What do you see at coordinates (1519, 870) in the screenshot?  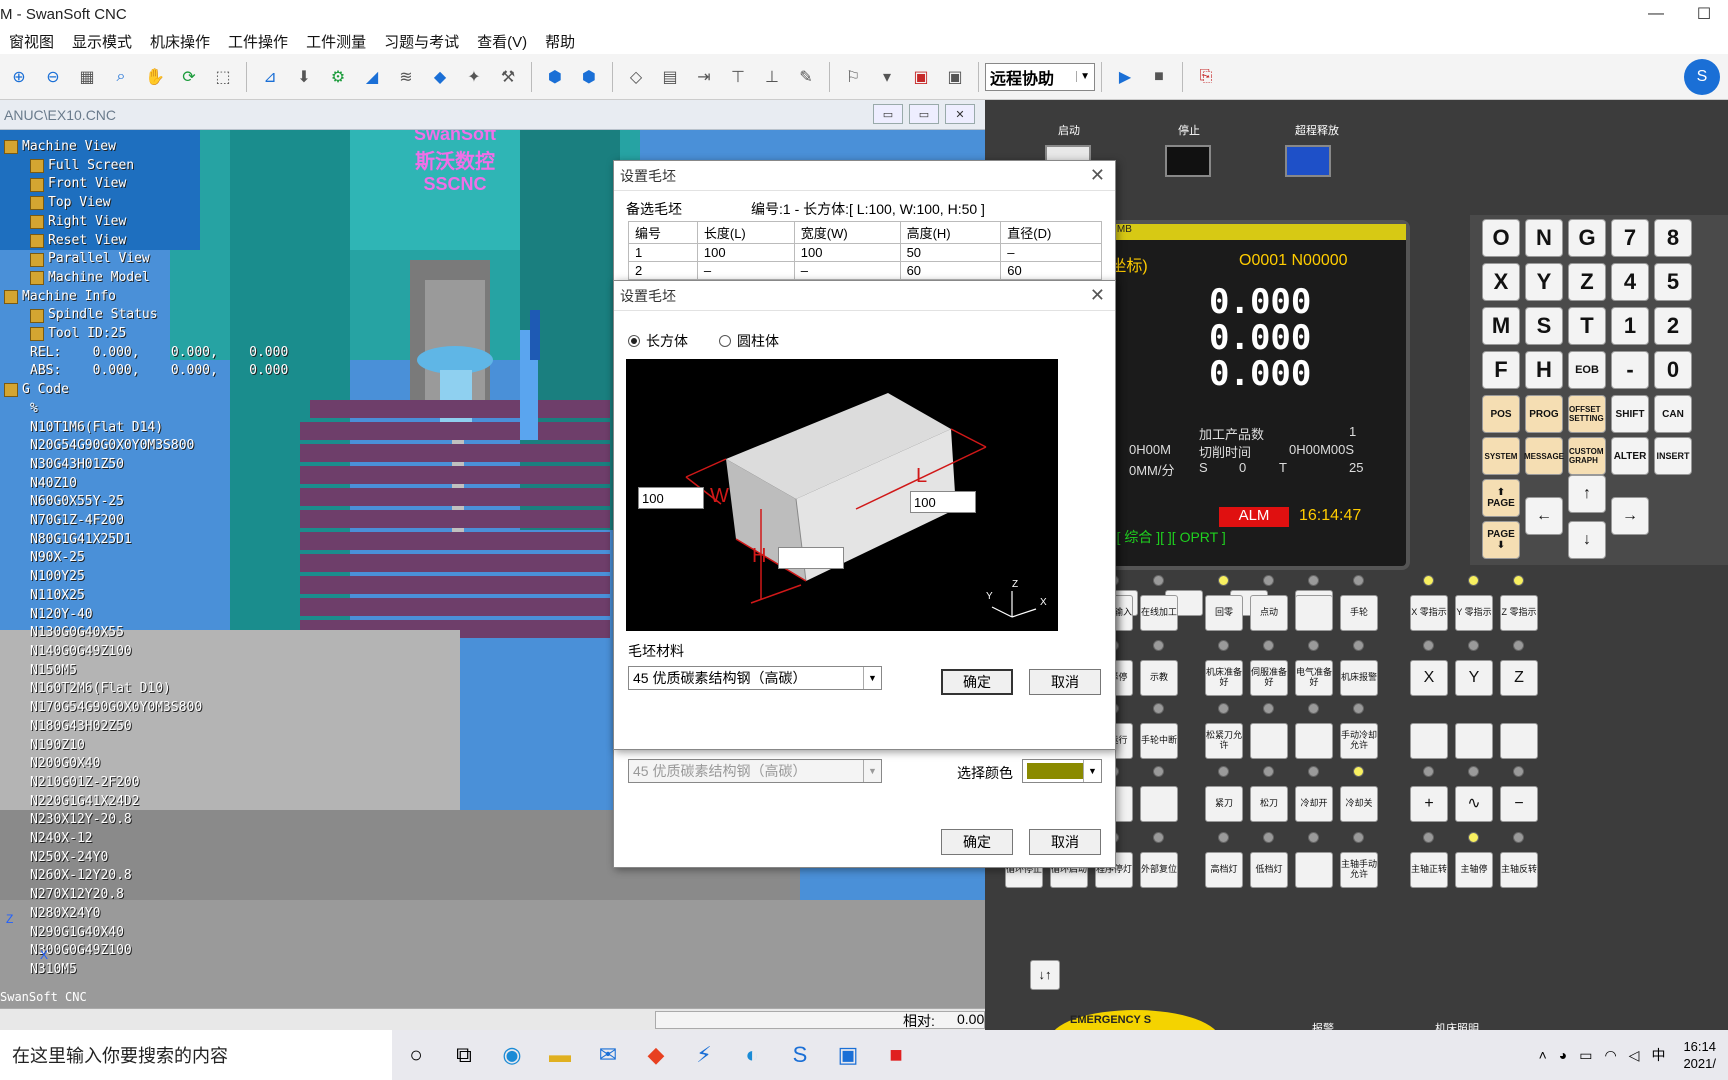 I see `axis-control-button: 主轴反转` at bounding box center [1519, 870].